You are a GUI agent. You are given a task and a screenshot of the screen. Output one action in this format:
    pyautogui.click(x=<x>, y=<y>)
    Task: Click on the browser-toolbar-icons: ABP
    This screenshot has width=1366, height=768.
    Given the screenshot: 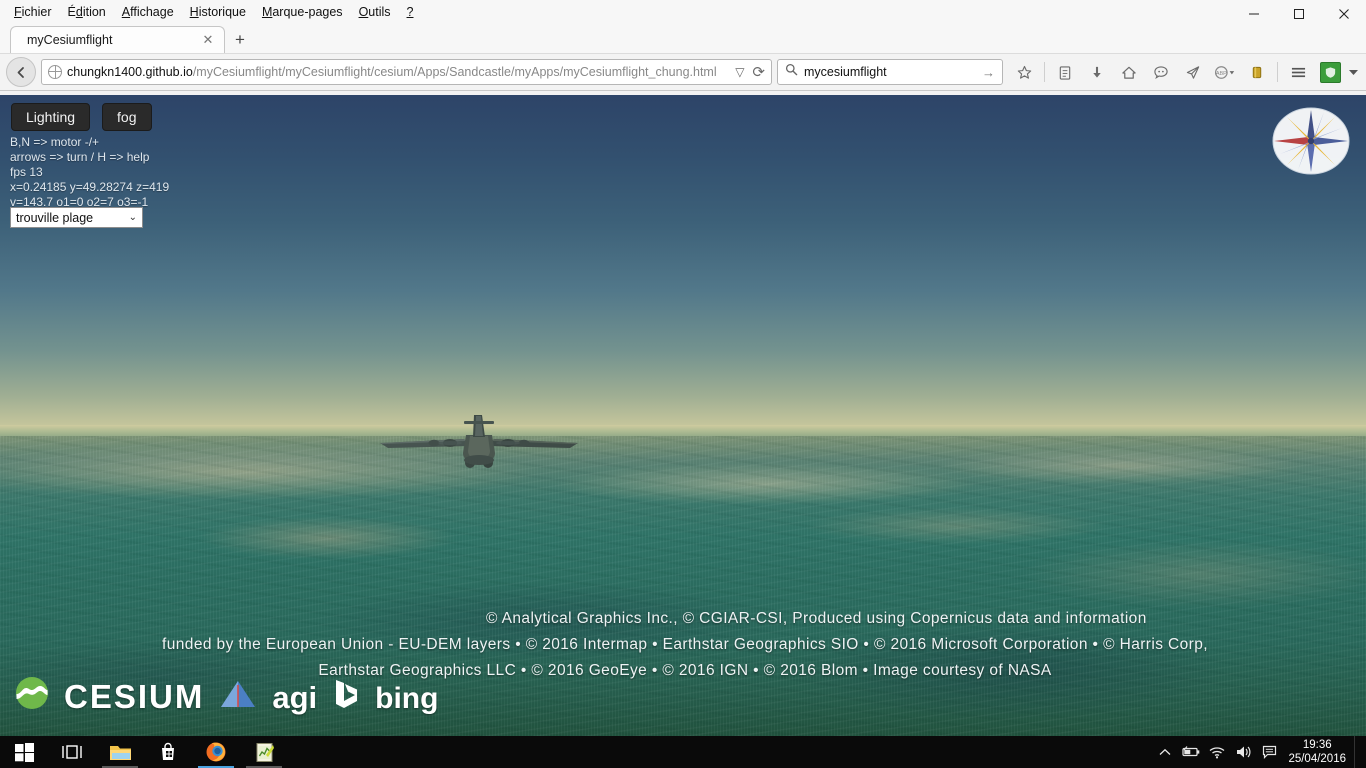 What is the action you would take?
    pyautogui.click(x=1184, y=72)
    